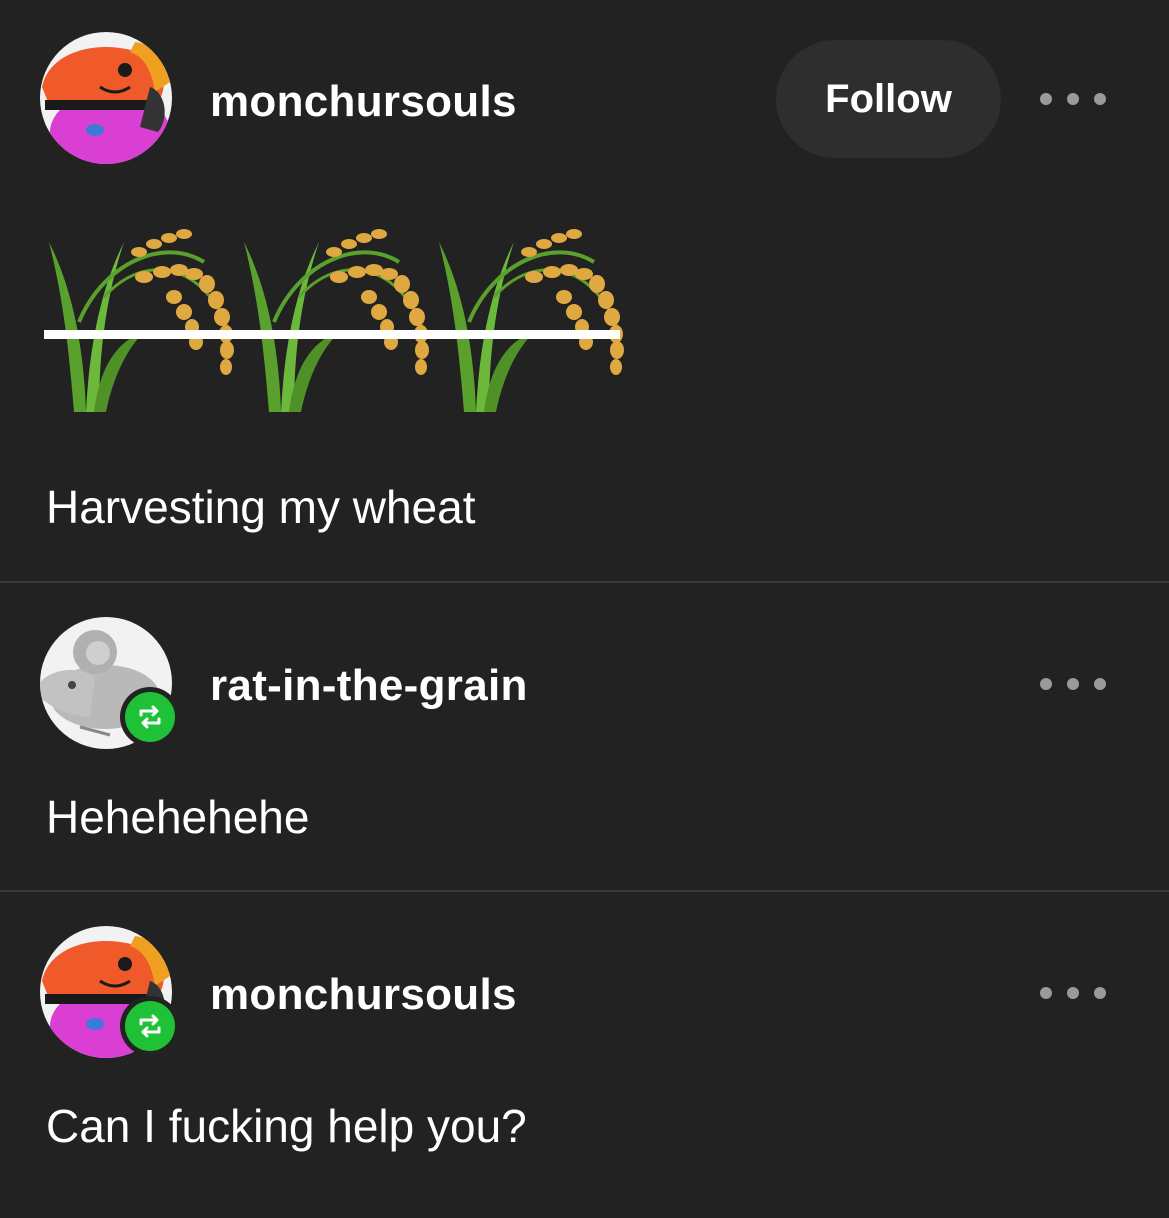 The height and width of the screenshot is (1218, 1169). I want to click on follow-button: Follow, so click(888, 99).